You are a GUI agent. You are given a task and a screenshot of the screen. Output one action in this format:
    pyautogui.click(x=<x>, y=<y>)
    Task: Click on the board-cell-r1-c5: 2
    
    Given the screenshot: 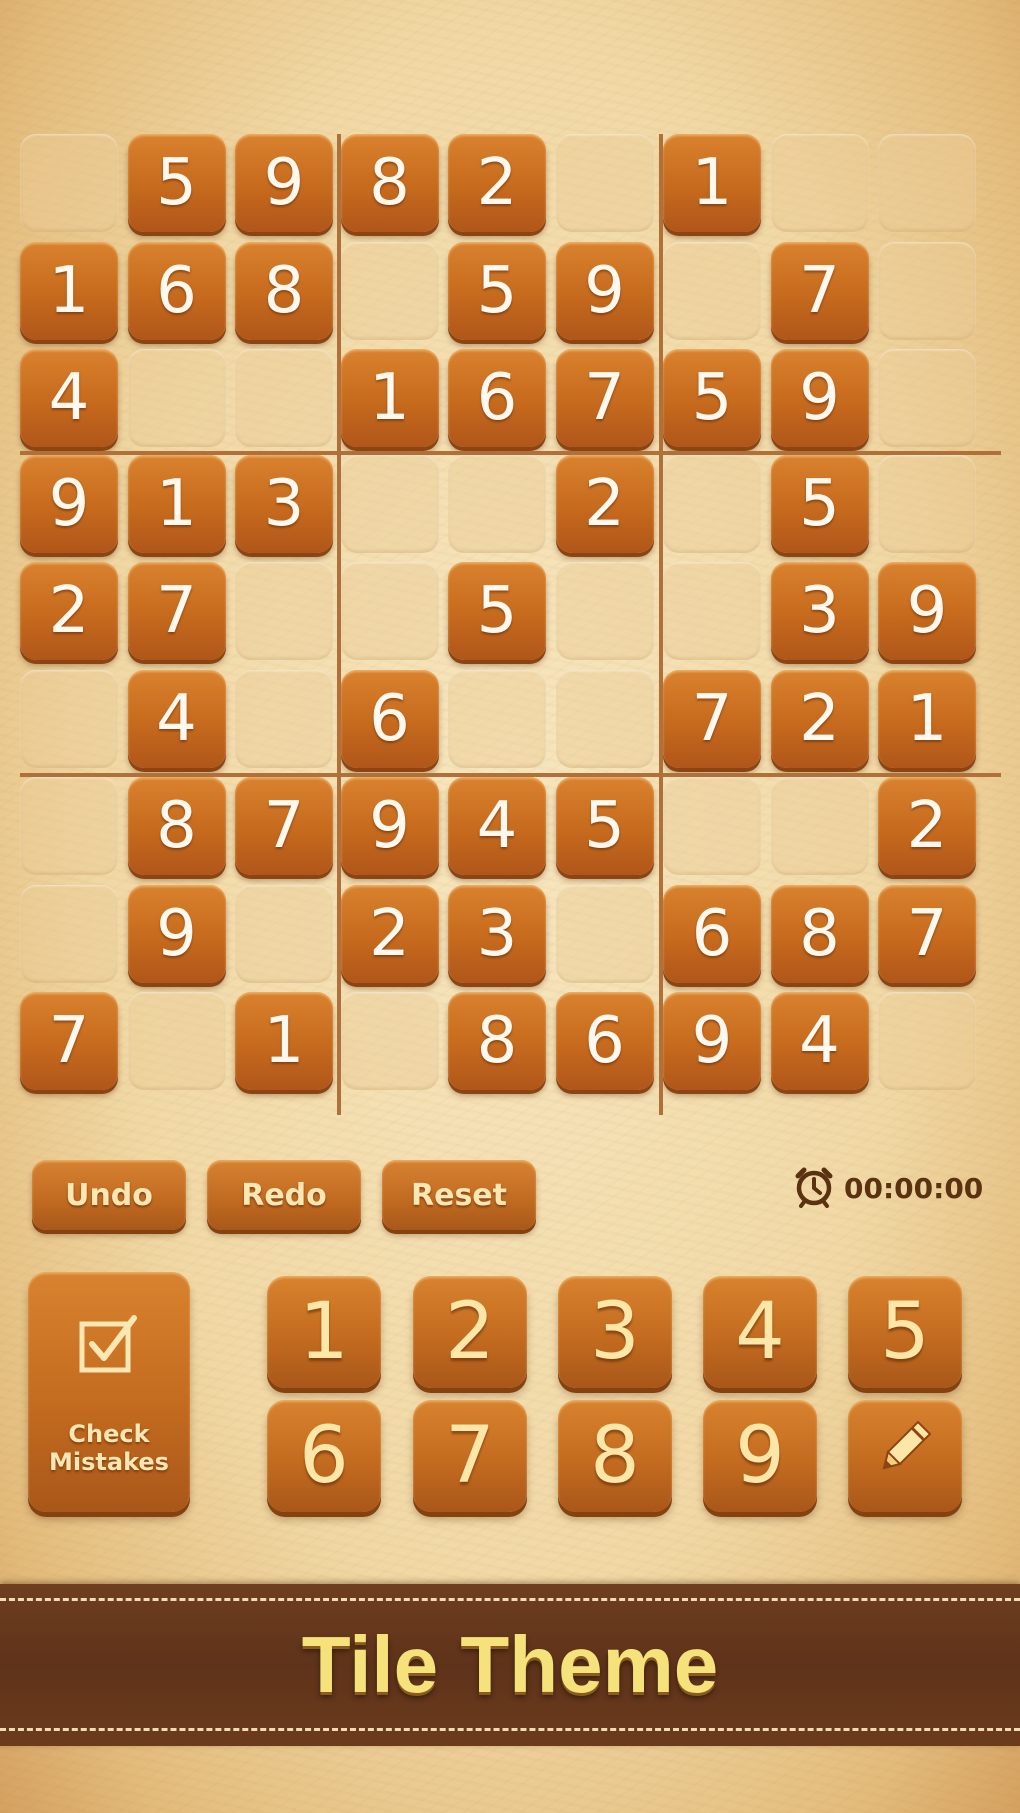 What is the action you would take?
    pyautogui.click(x=497, y=183)
    